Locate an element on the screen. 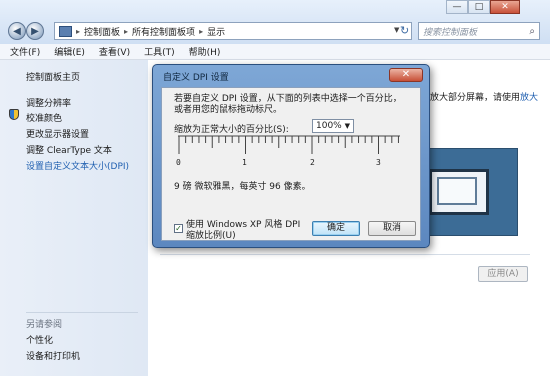 This screenshot has width=550, height=376. menu-edit: 编辑(E) is located at coordinates (69, 51).